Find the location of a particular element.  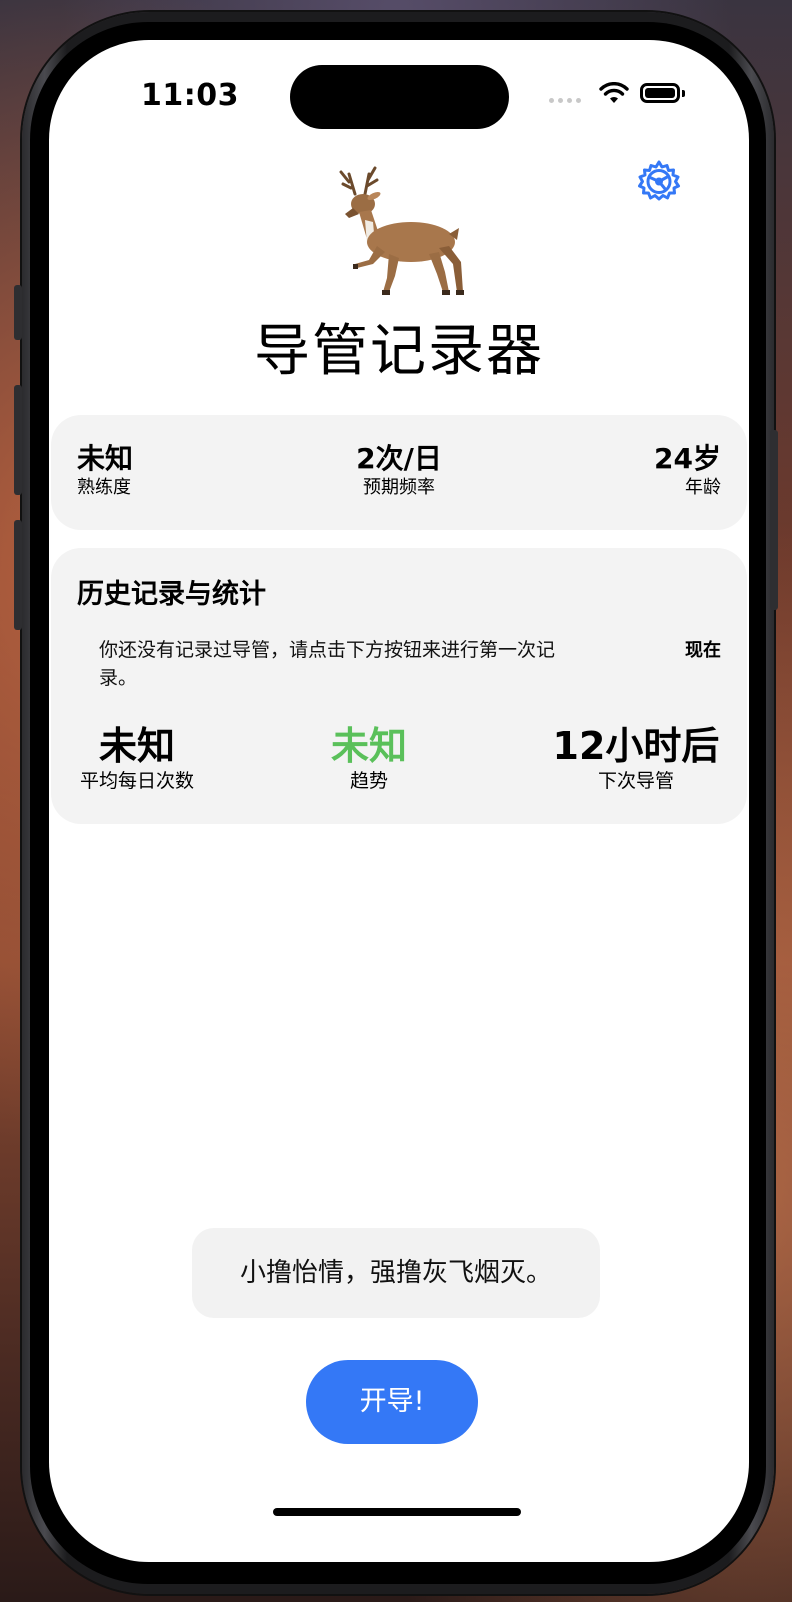

avg-daily-label: 平均每日次数 is located at coordinates (136, 781).